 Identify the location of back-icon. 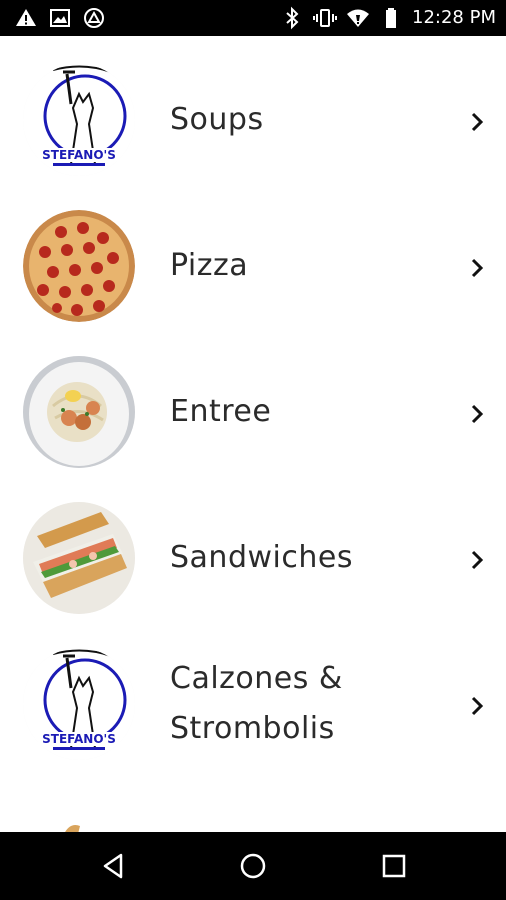
(113, 866).